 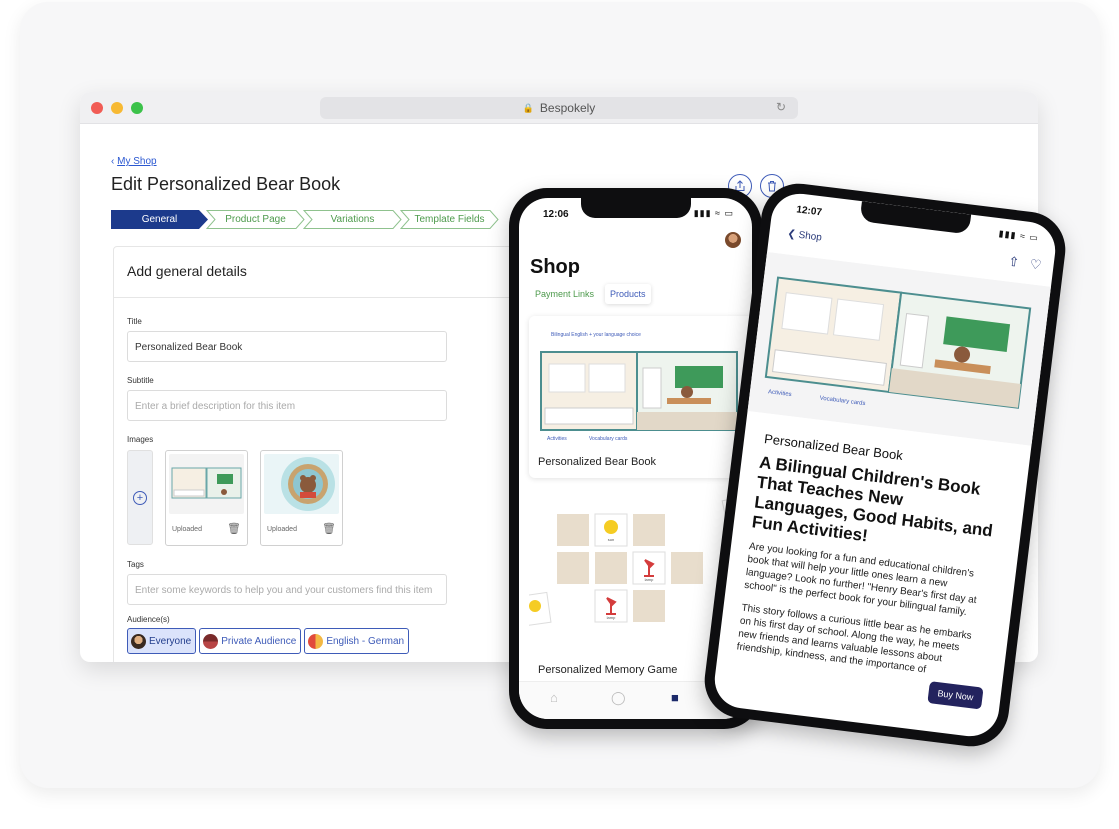 I want to click on heart-icon: ♡, so click(x=1035, y=264).